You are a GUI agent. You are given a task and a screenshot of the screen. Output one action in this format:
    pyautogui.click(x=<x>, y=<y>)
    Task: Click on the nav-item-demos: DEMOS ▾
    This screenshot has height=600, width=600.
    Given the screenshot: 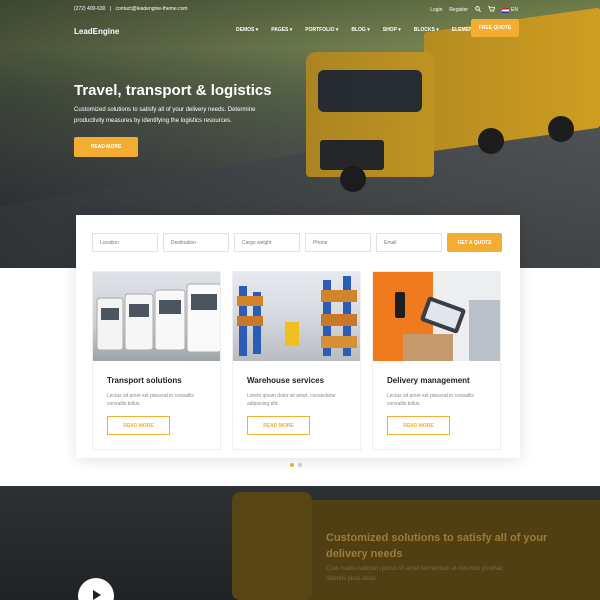 What is the action you would take?
    pyautogui.click(x=247, y=30)
    